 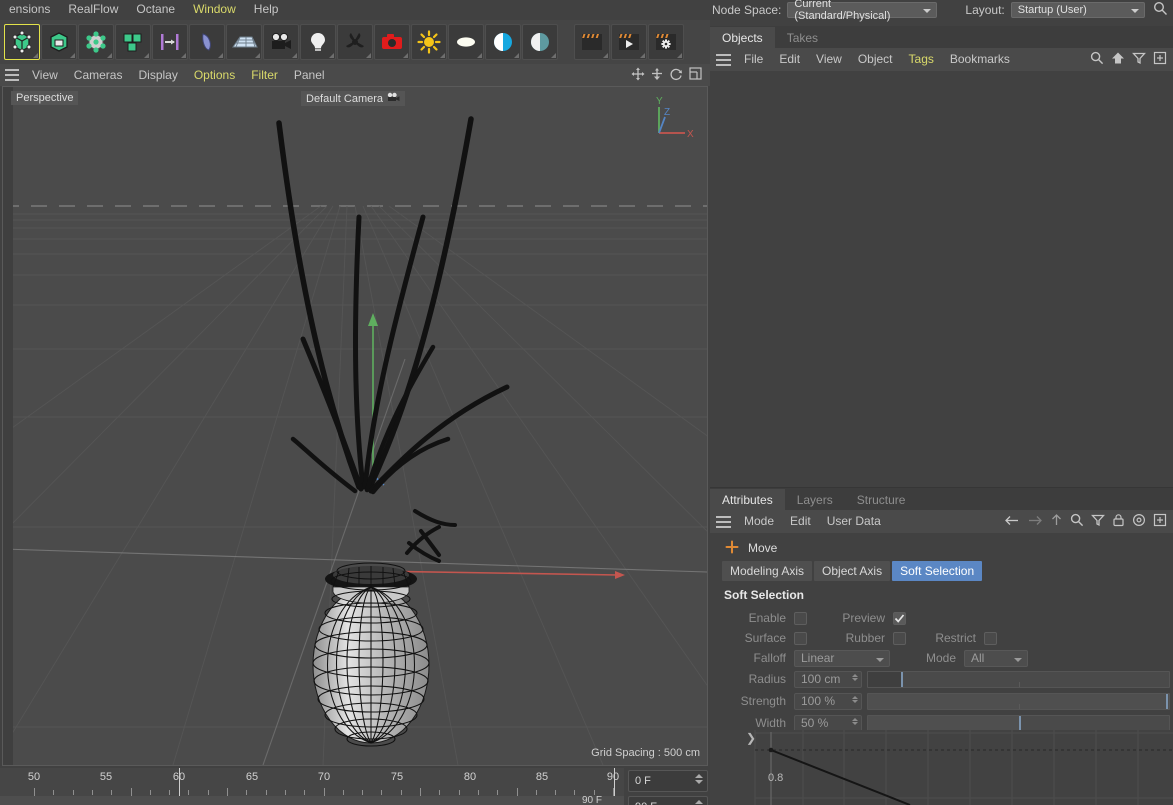 I want to click on slider-width-knob, so click(x=1019, y=723).